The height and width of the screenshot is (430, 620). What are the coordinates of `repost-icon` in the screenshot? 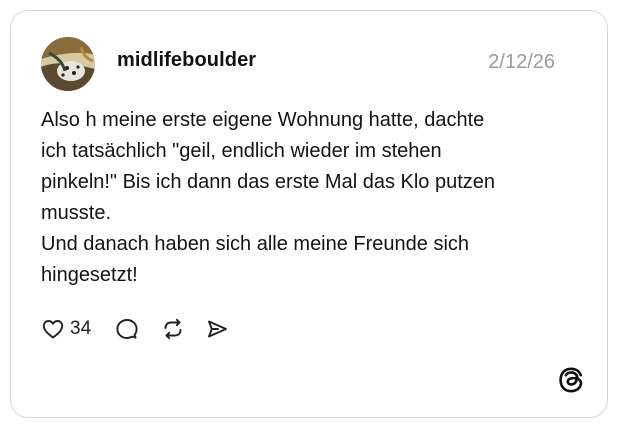 It's located at (173, 329).